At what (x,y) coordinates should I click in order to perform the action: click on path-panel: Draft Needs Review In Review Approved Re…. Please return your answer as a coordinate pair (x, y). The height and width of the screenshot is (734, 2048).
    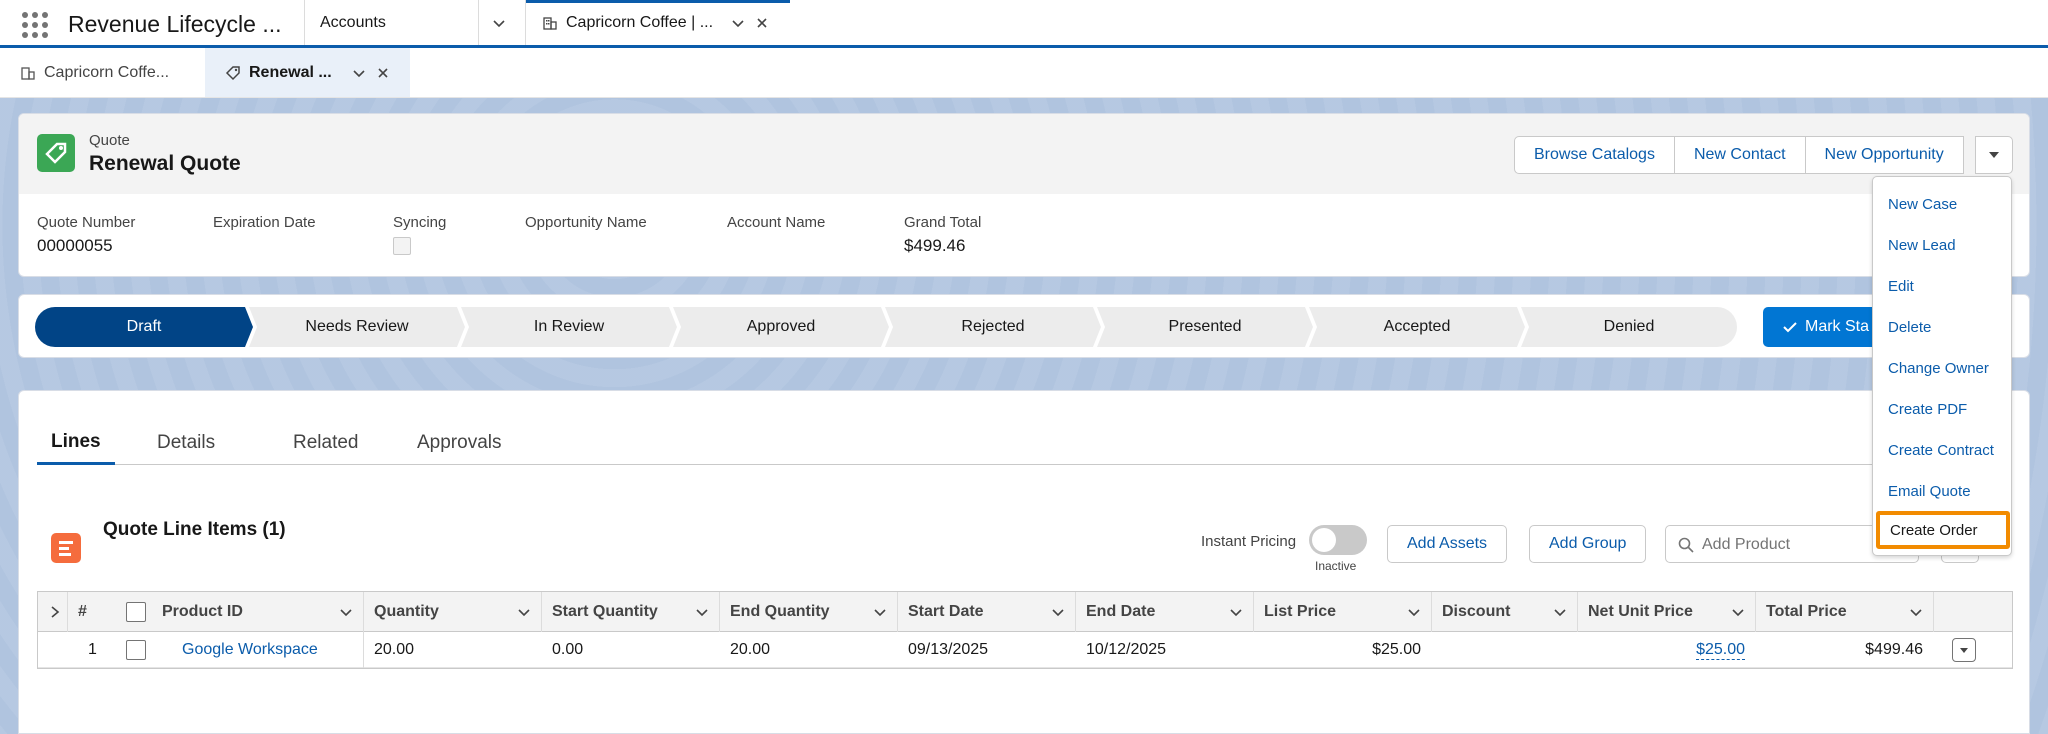
    Looking at the image, I should click on (1024, 326).